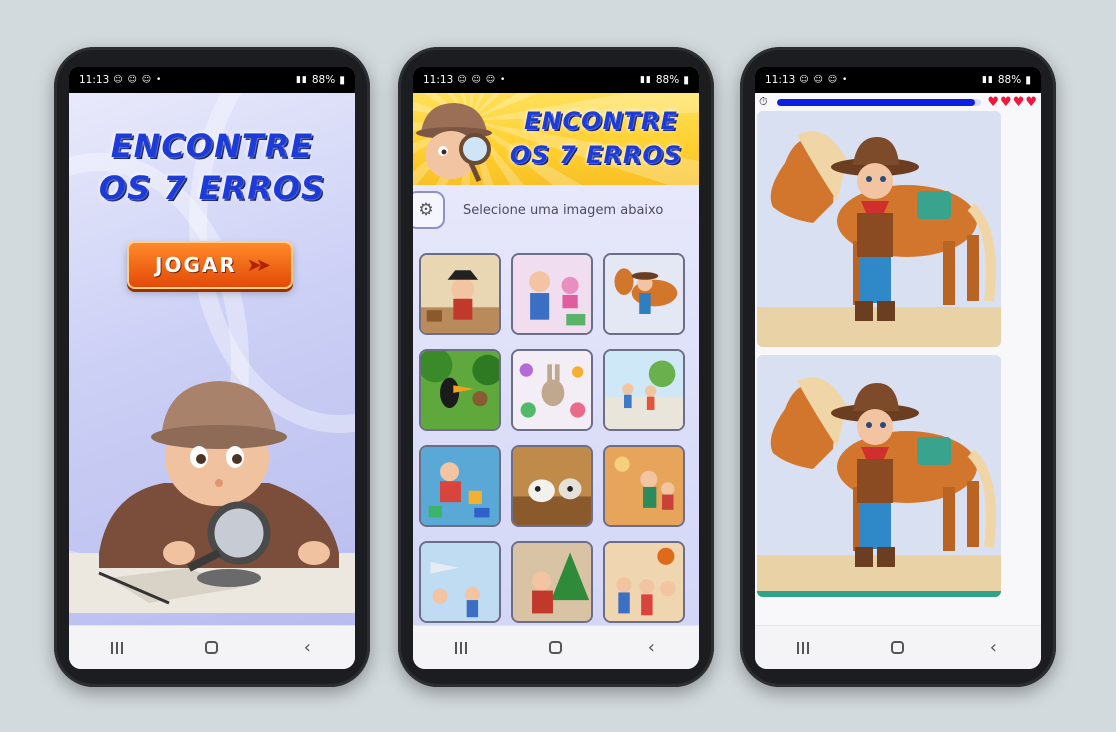 This screenshot has height=732, width=1116. Describe the element at coordinates (644, 582) in the screenshot. I see `thumbnail-basketball` at that location.